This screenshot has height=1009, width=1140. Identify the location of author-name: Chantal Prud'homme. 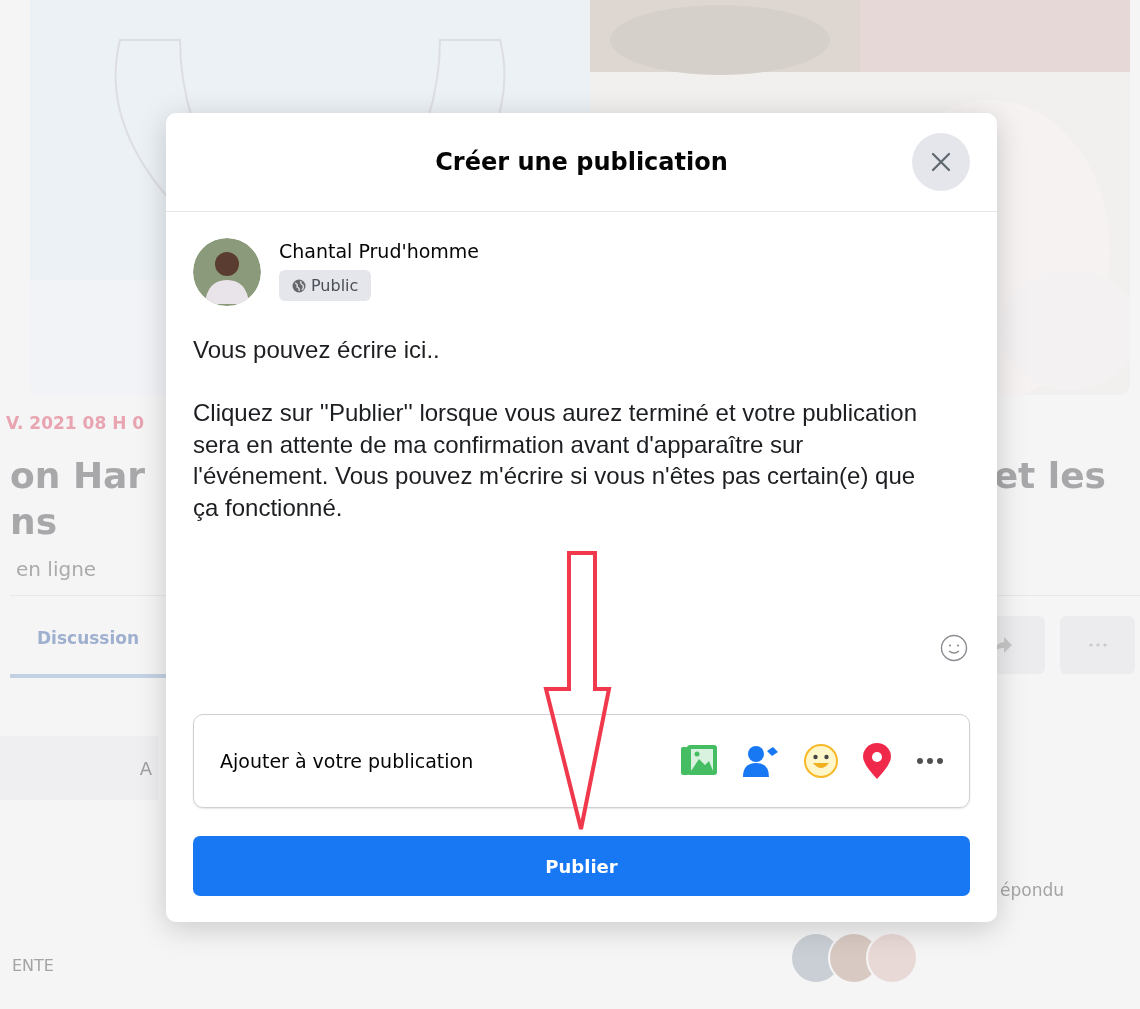
(379, 251).